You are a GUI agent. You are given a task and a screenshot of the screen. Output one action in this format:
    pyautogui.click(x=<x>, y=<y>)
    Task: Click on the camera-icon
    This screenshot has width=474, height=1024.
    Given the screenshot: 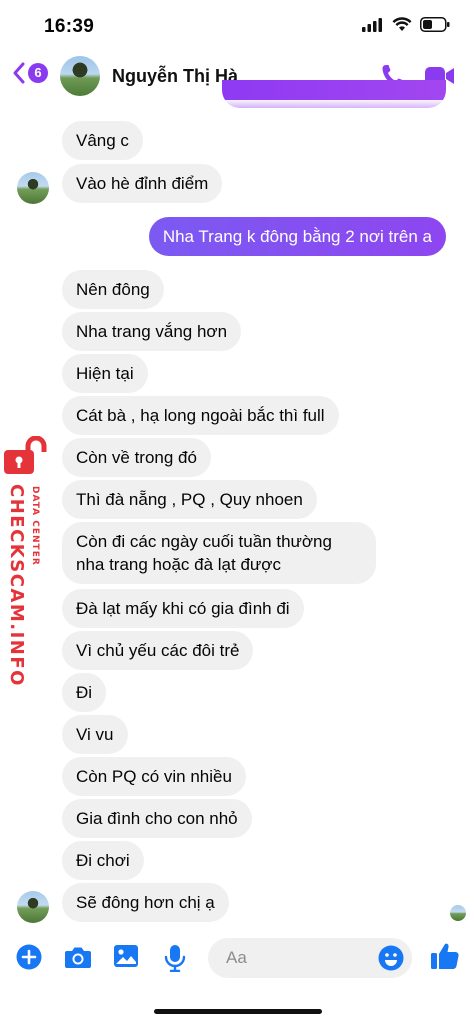 What is the action you would take?
    pyautogui.click(x=78, y=957)
    